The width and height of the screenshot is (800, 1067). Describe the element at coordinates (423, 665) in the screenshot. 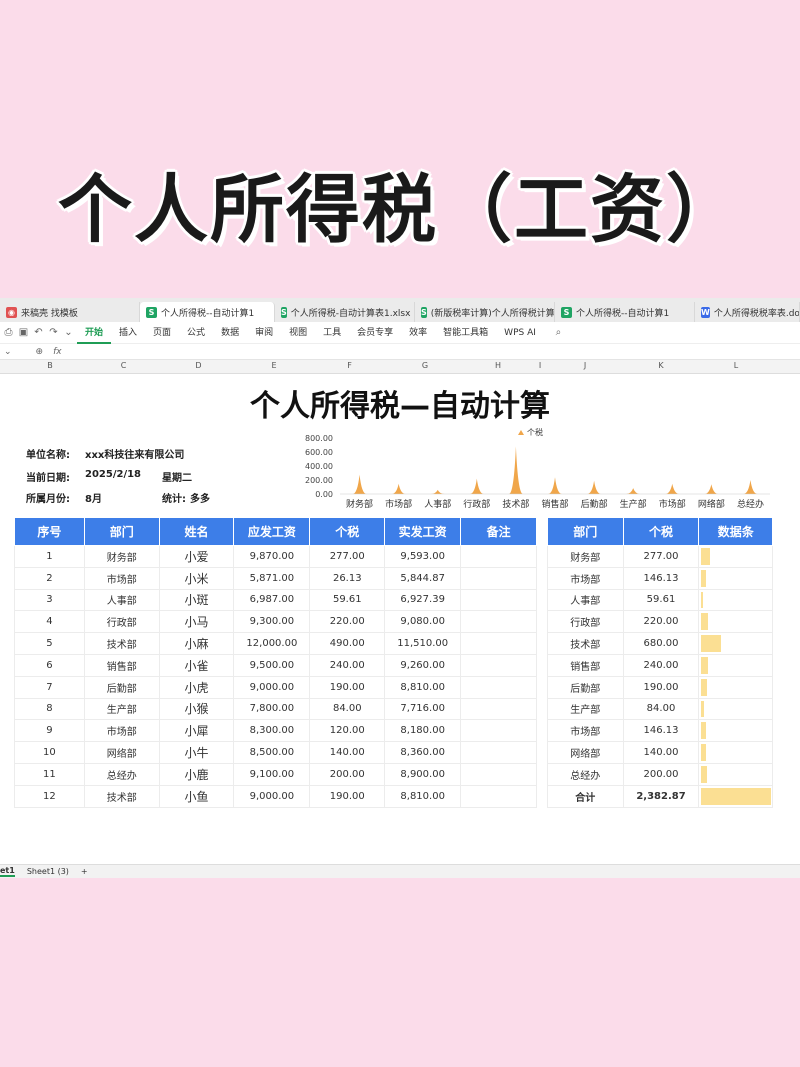

I see `table-cell: 9,260.00` at that location.